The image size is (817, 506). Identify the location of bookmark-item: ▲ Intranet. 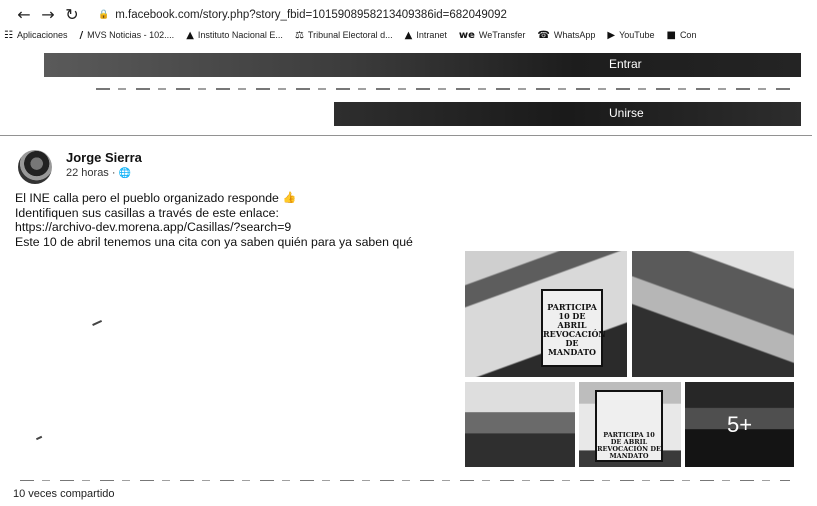
(426, 35).